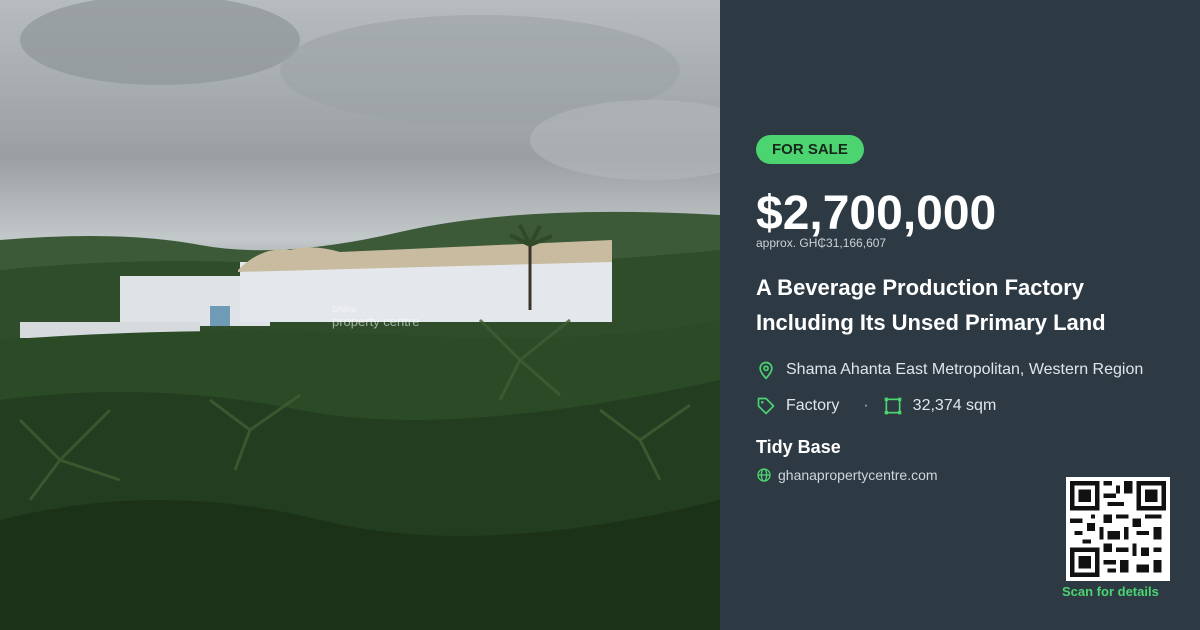  What do you see at coordinates (876, 213) in the screenshot?
I see `price: $2,700,000` at bounding box center [876, 213].